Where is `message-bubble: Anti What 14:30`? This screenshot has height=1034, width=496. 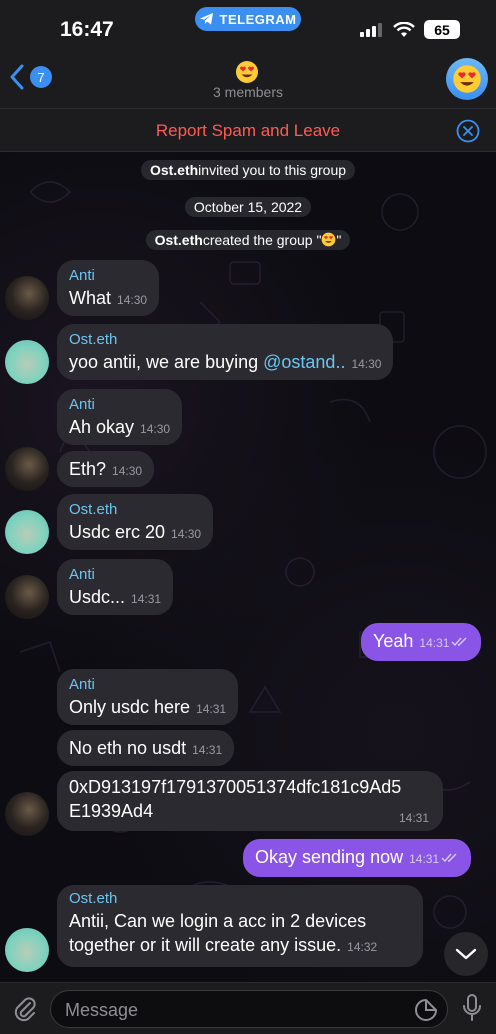 message-bubble: Anti What 14:30 is located at coordinates (108, 288).